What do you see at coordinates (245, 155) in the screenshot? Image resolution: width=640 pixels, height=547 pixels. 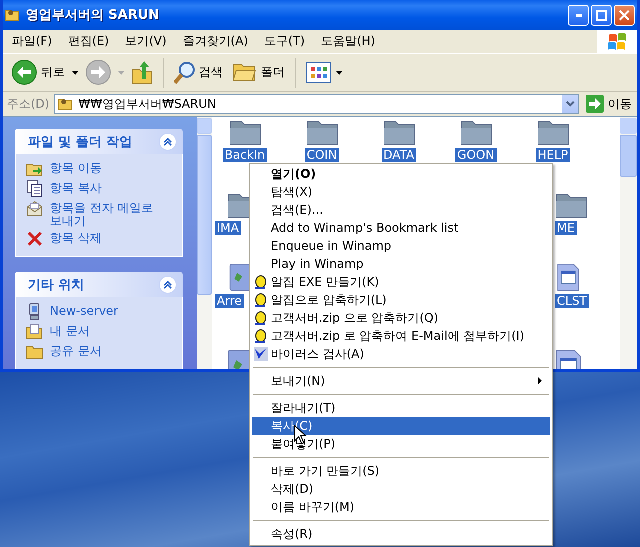 I see `file-name: BackIn` at bounding box center [245, 155].